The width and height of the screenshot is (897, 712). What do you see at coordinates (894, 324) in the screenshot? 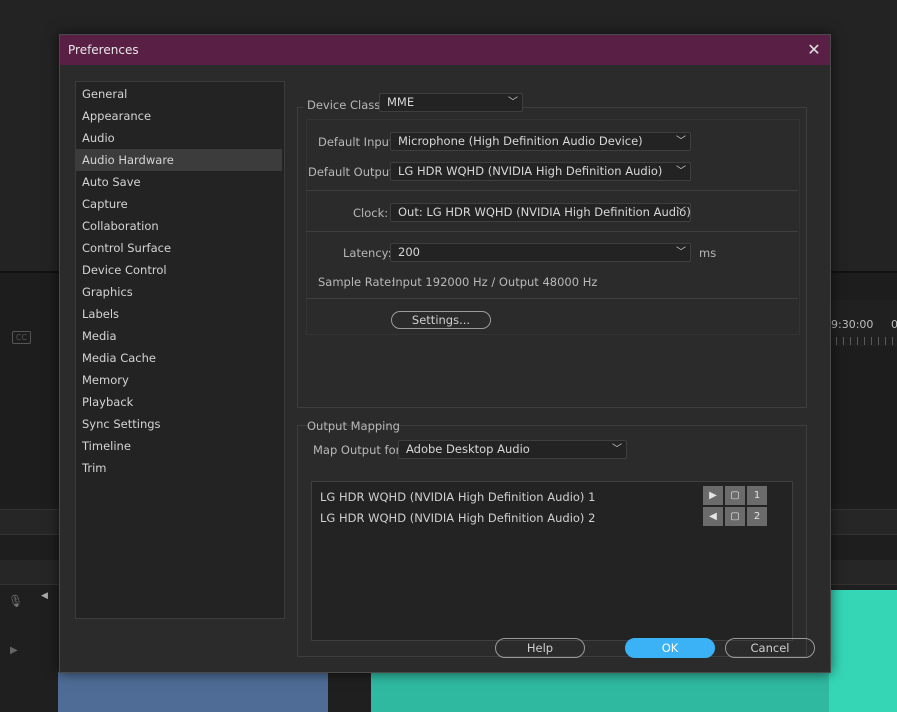
I see `ruler-timecode-partial: 0` at bounding box center [894, 324].